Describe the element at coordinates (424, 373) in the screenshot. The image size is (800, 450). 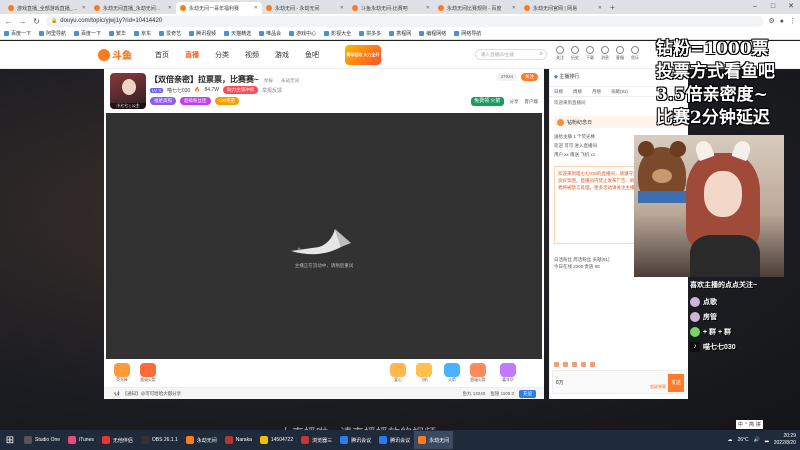
I see `gift-item: 飞机` at that location.